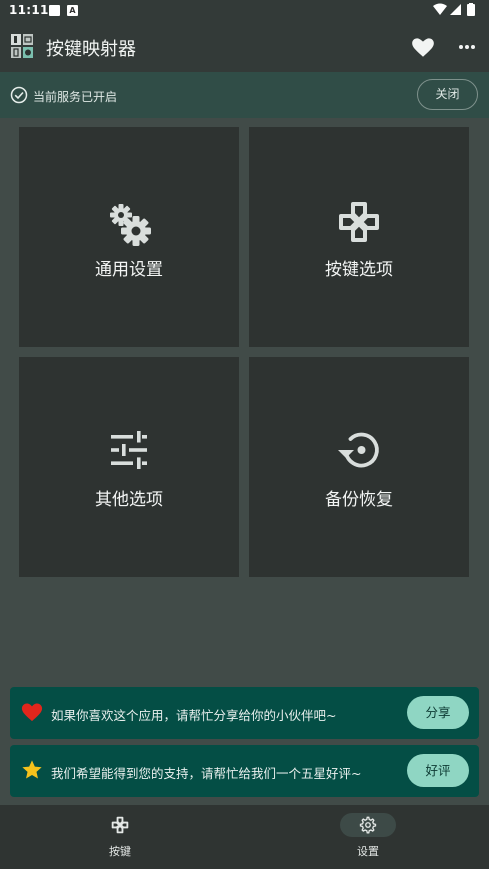 Image resolution: width=489 pixels, height=869 pixels. I want to click on red-heart-icon, so click(32, 712).